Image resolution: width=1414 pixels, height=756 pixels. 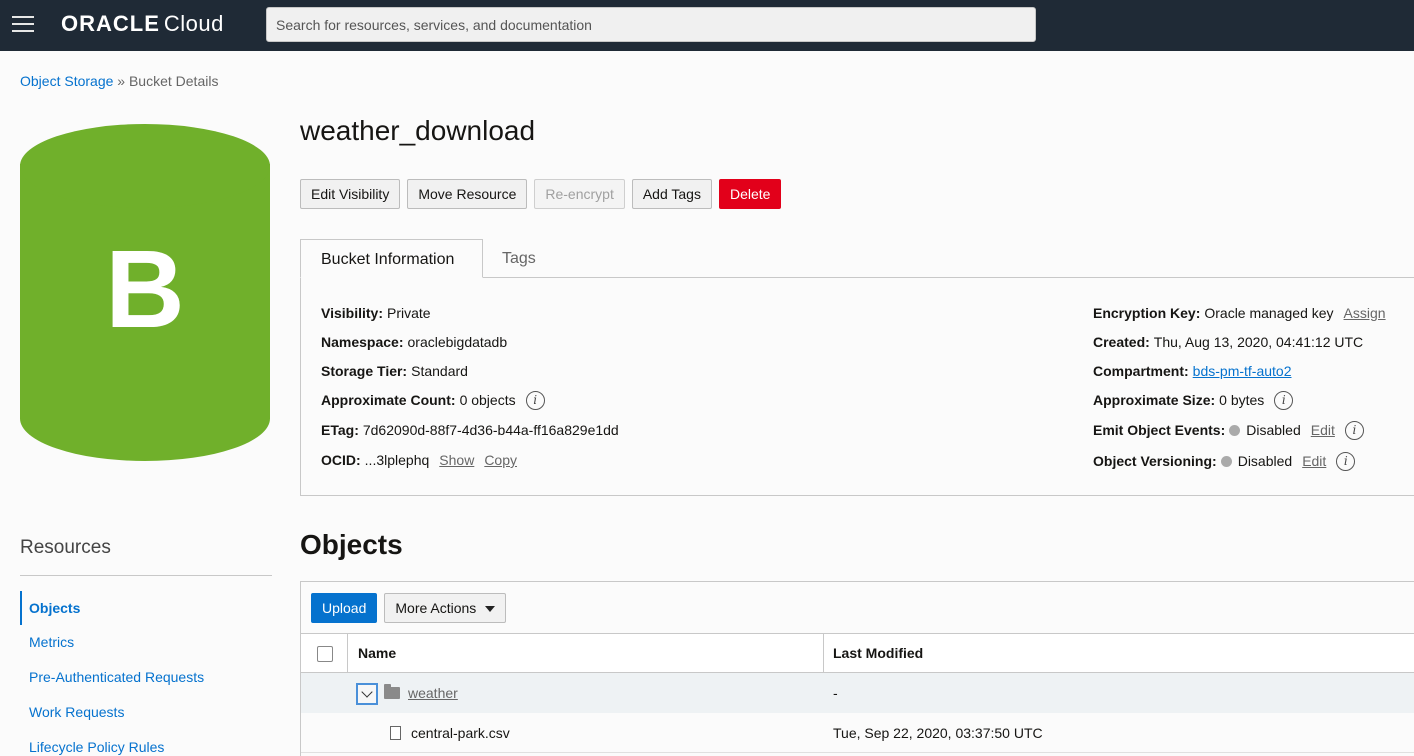 What do you see at coordinates (1154, 400) in the screenshot?
I see `approximate-size-label: Approximate Size:` at bounding box center [1154, 400].